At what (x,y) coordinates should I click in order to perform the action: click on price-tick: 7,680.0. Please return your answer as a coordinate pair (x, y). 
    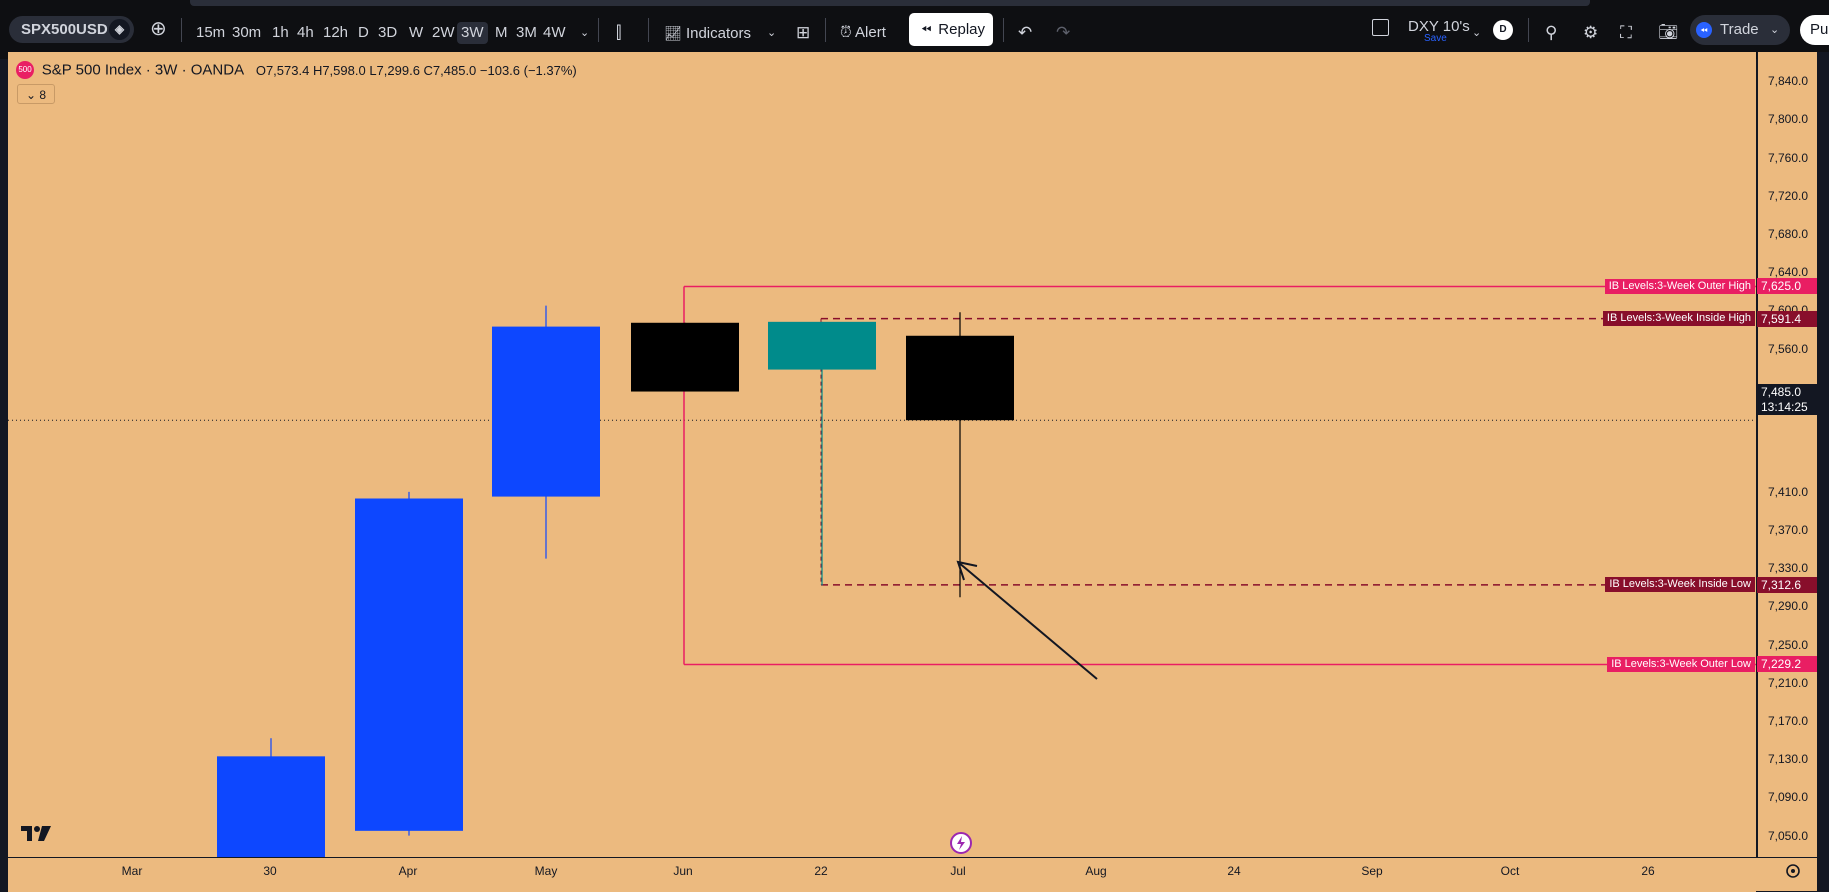
    Looking at the image, I should click on (1788, 233).